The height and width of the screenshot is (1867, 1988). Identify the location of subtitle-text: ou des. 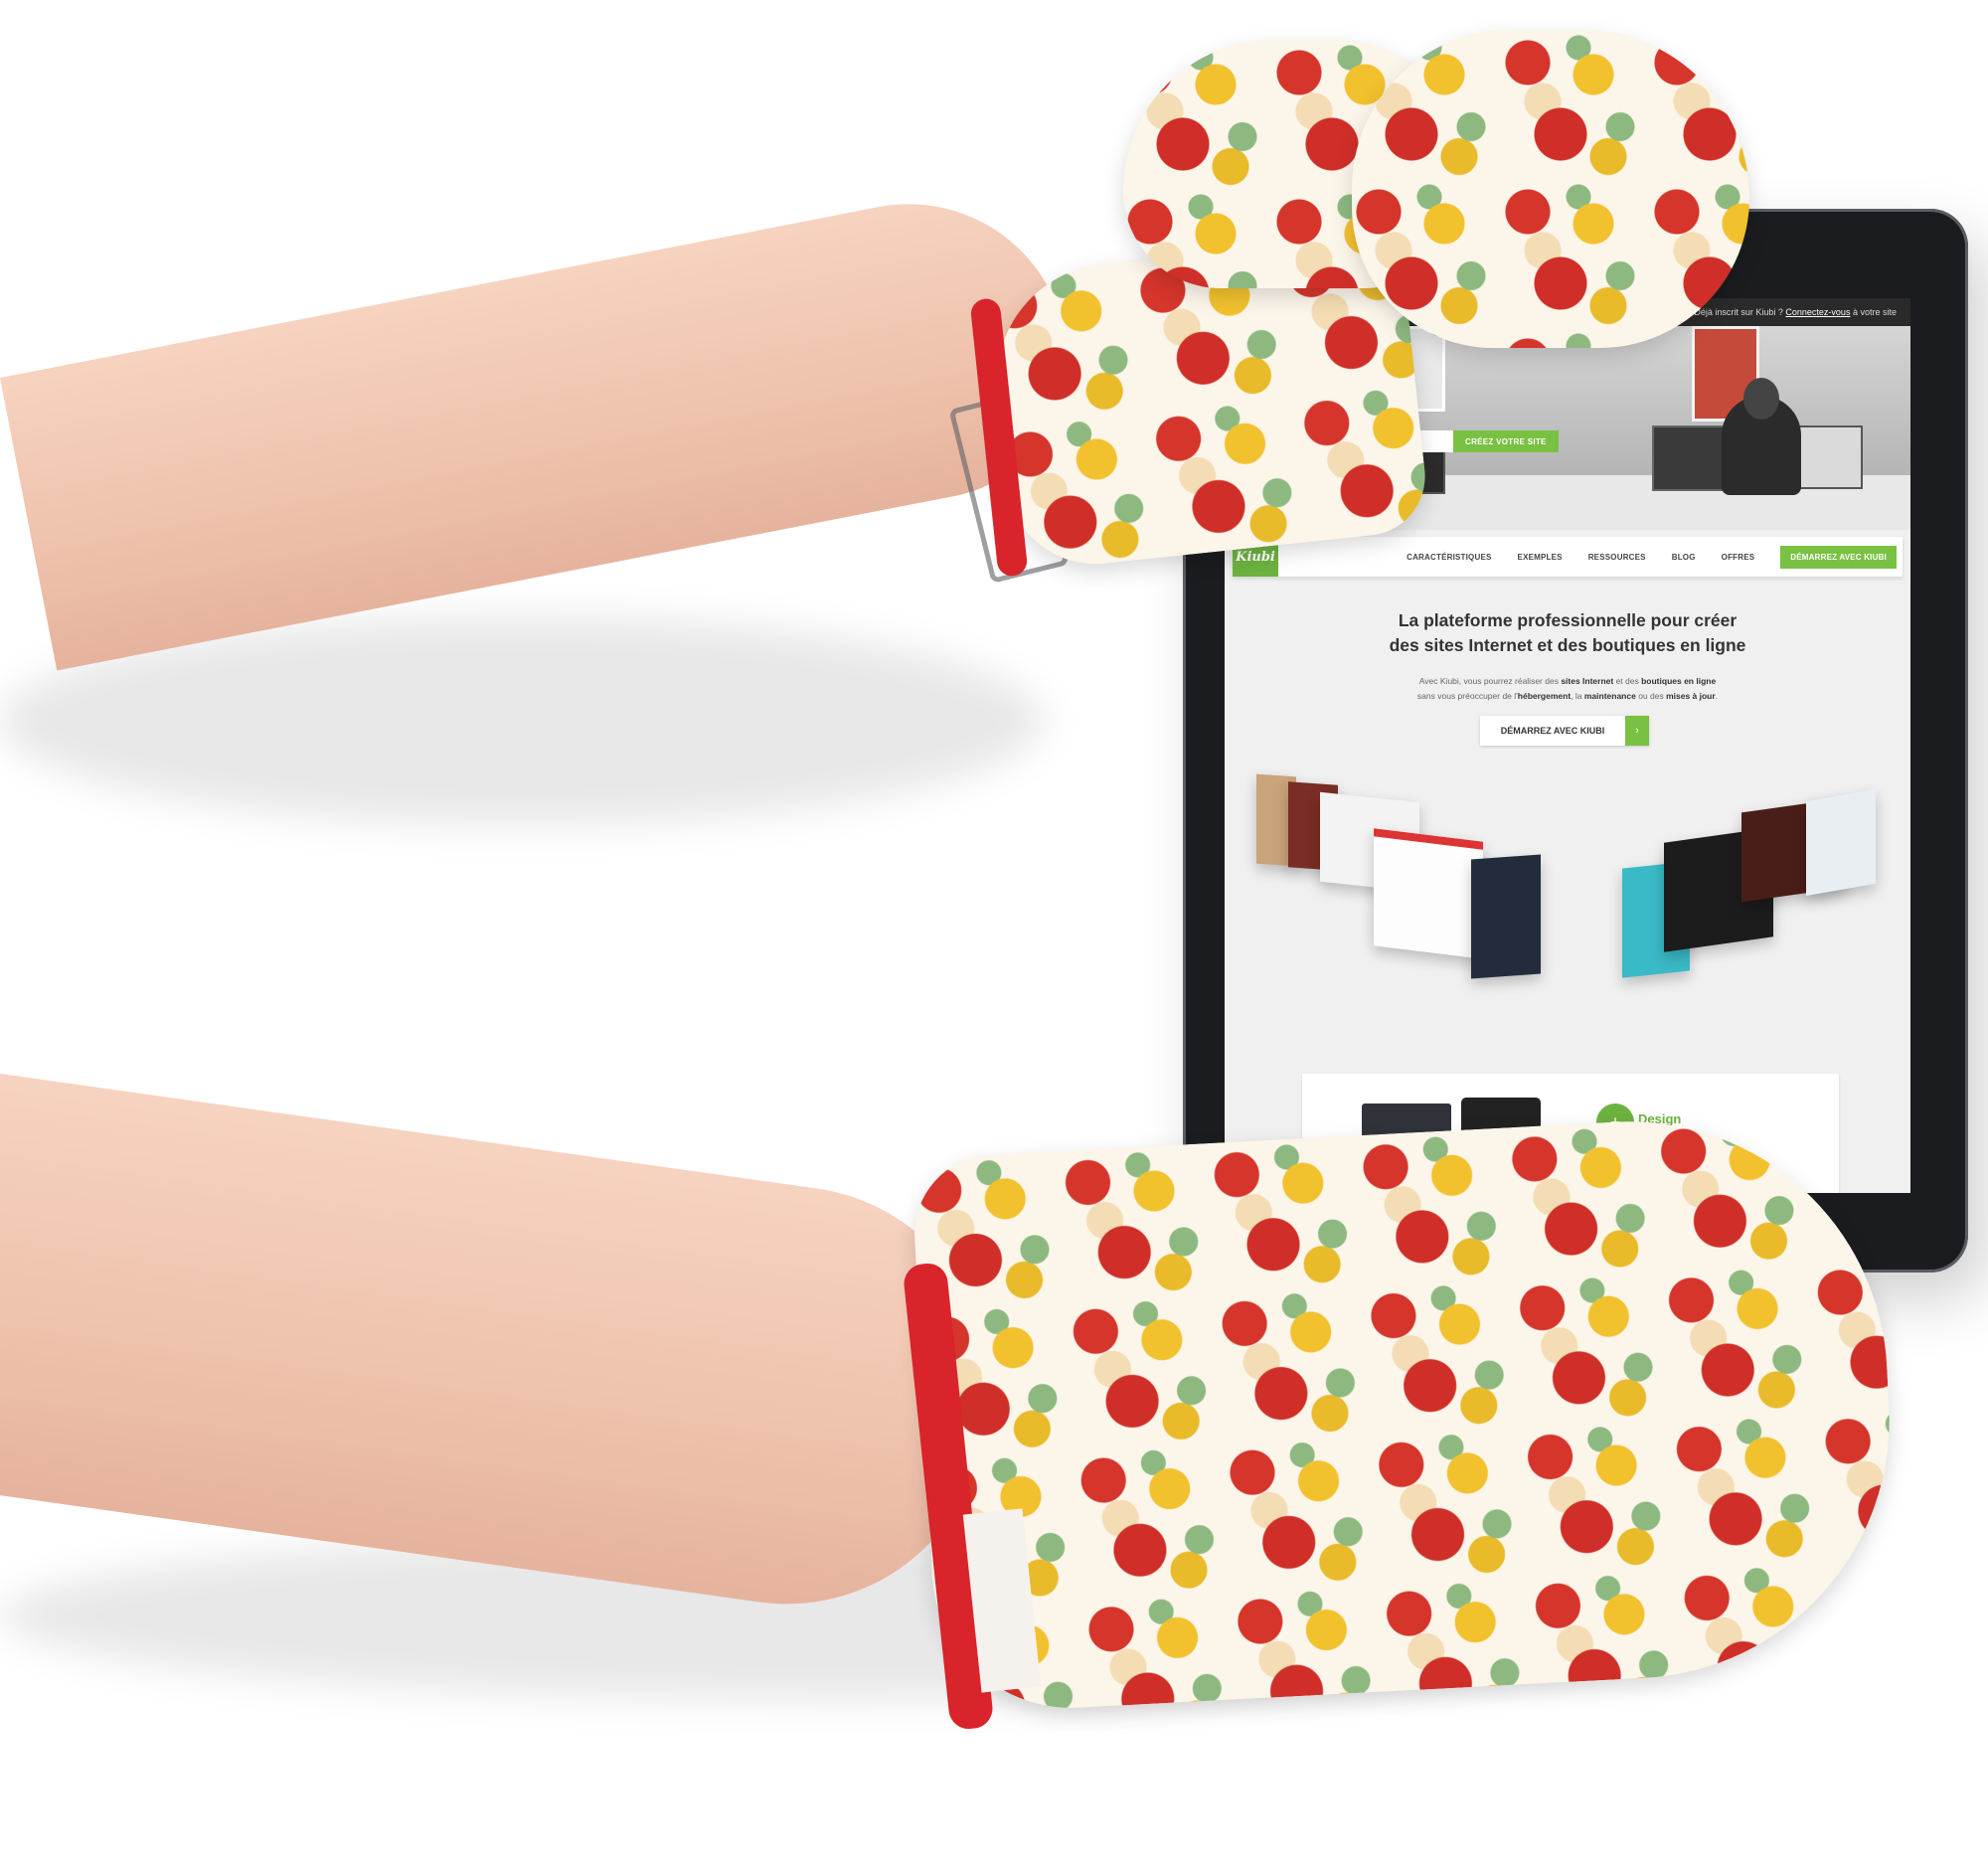
(1651, 696).